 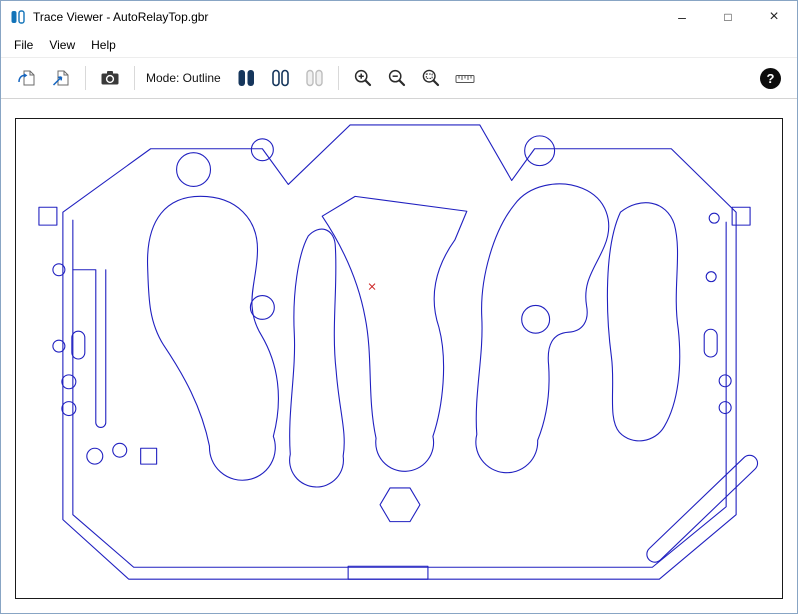 I want to click on bottom-edge-rect, so click(x=388, y=572).